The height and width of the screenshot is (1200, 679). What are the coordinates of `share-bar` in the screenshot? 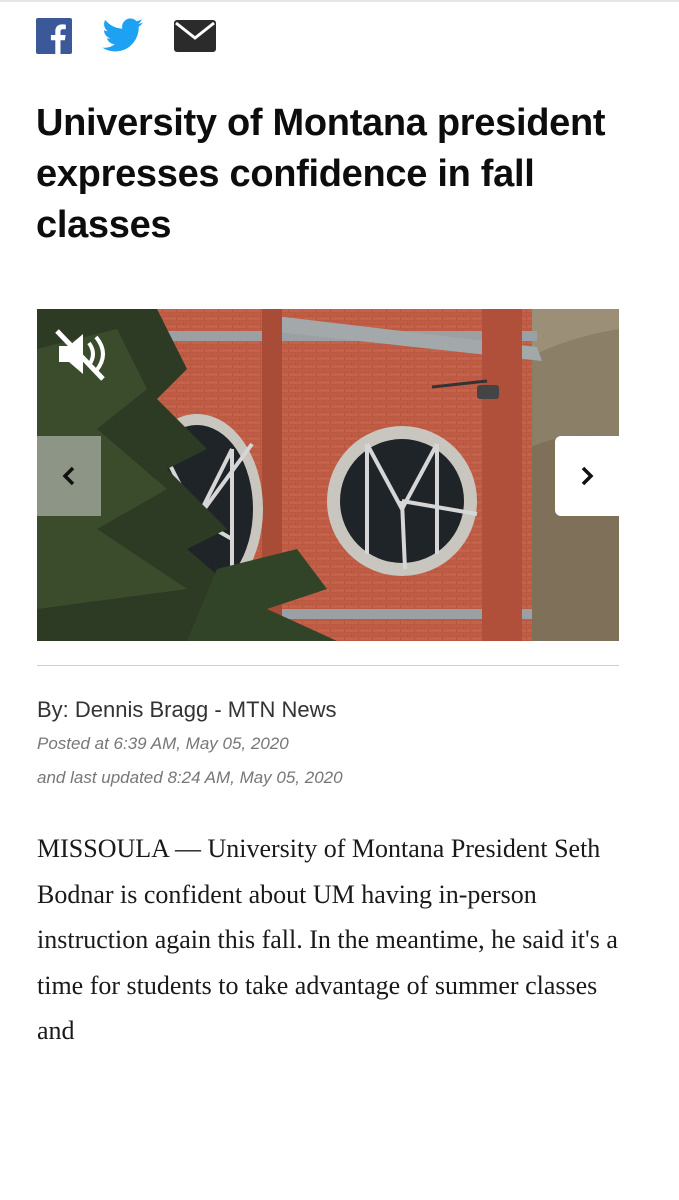 It's located at (126, 38).